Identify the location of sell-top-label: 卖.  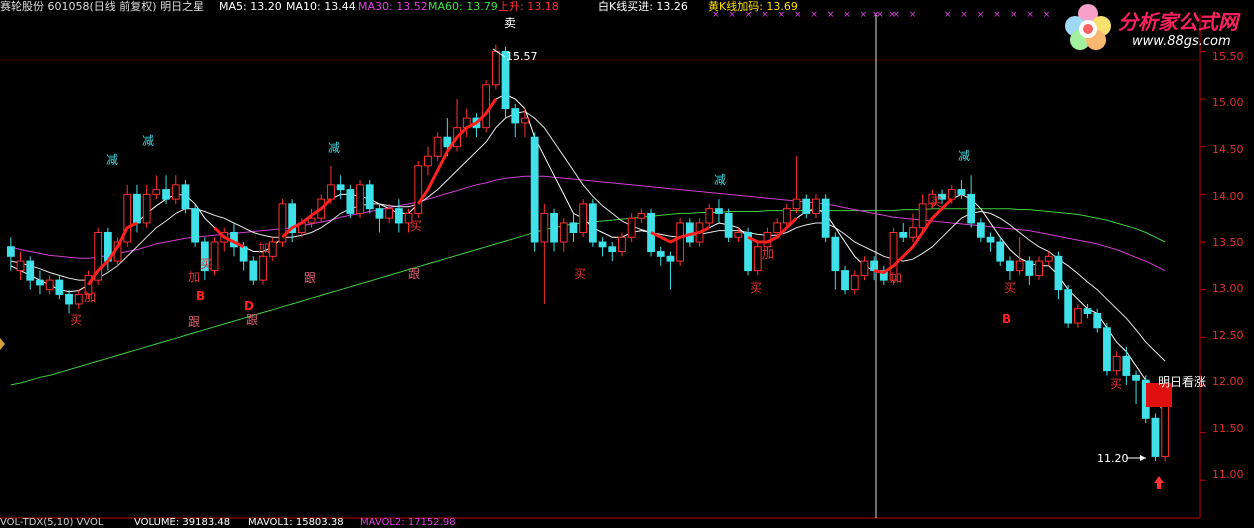
(510, 23).